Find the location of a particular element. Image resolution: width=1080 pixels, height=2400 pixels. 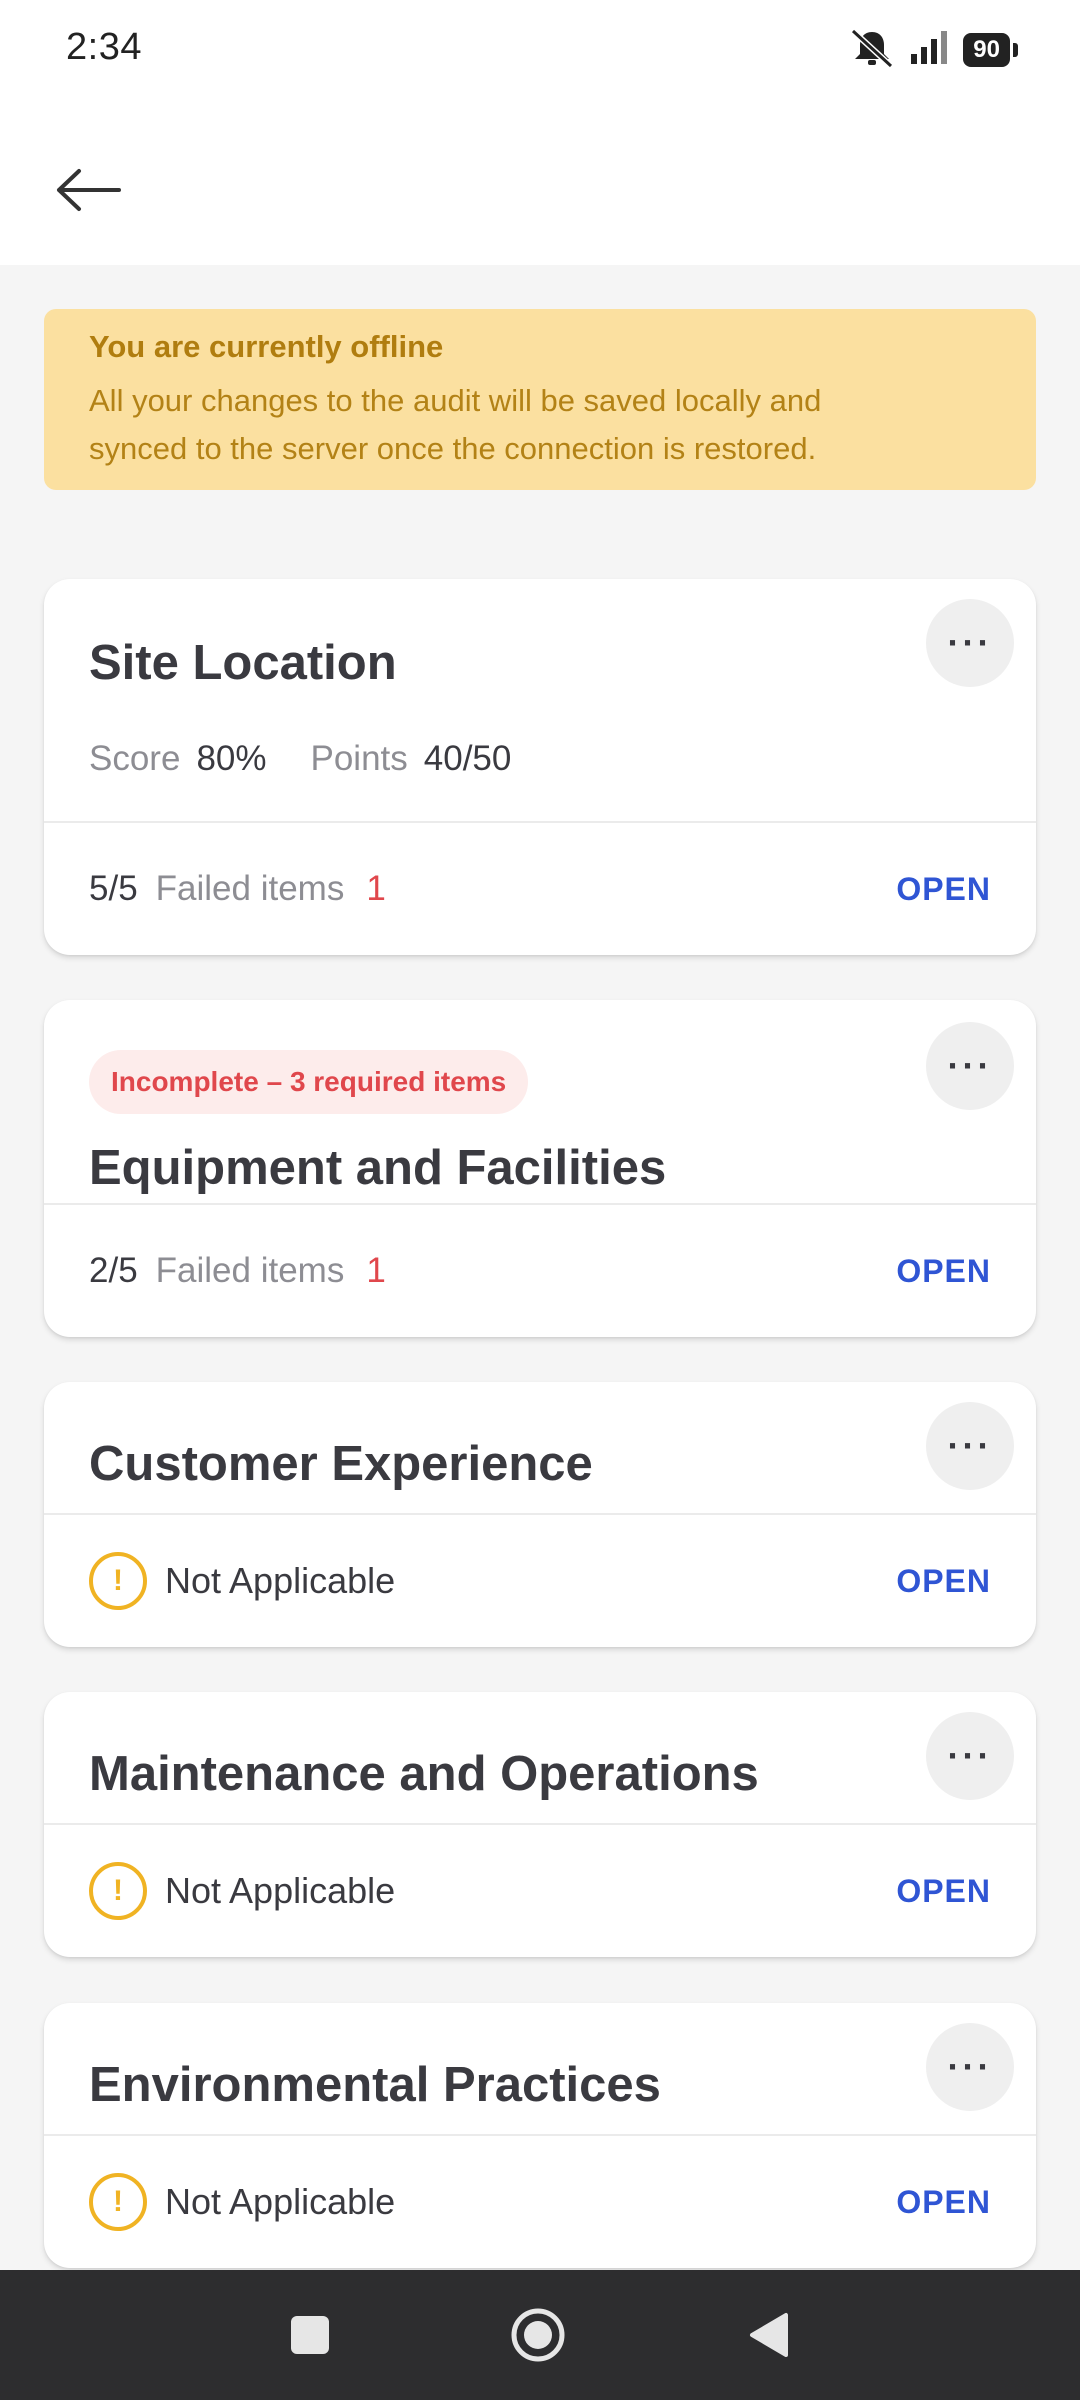

system-nav-bar is located at coordinates (540, 2335).